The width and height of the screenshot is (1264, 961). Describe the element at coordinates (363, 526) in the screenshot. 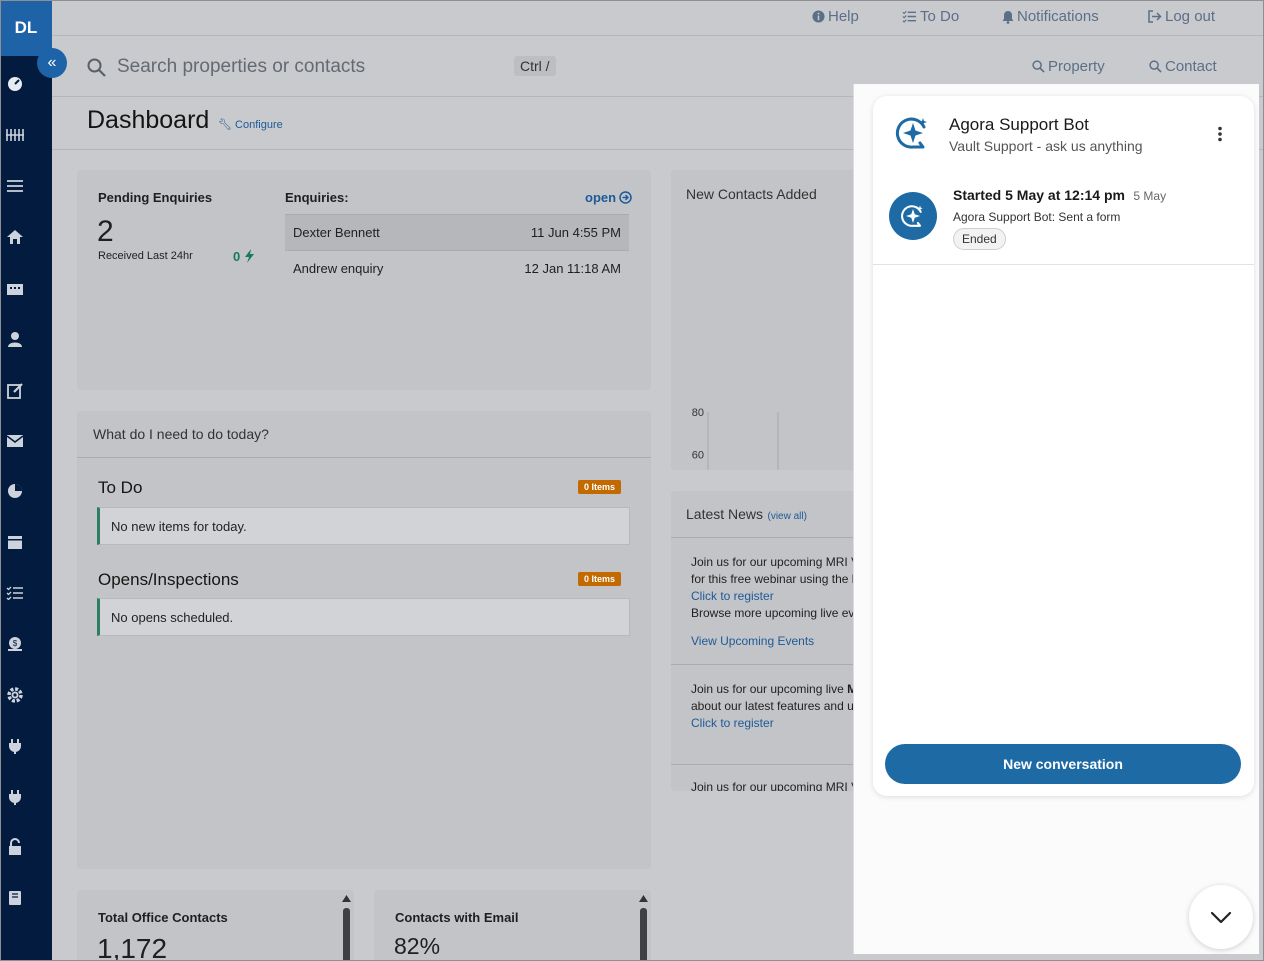

I see `todo-empty-message: No new items for today.` at that location.